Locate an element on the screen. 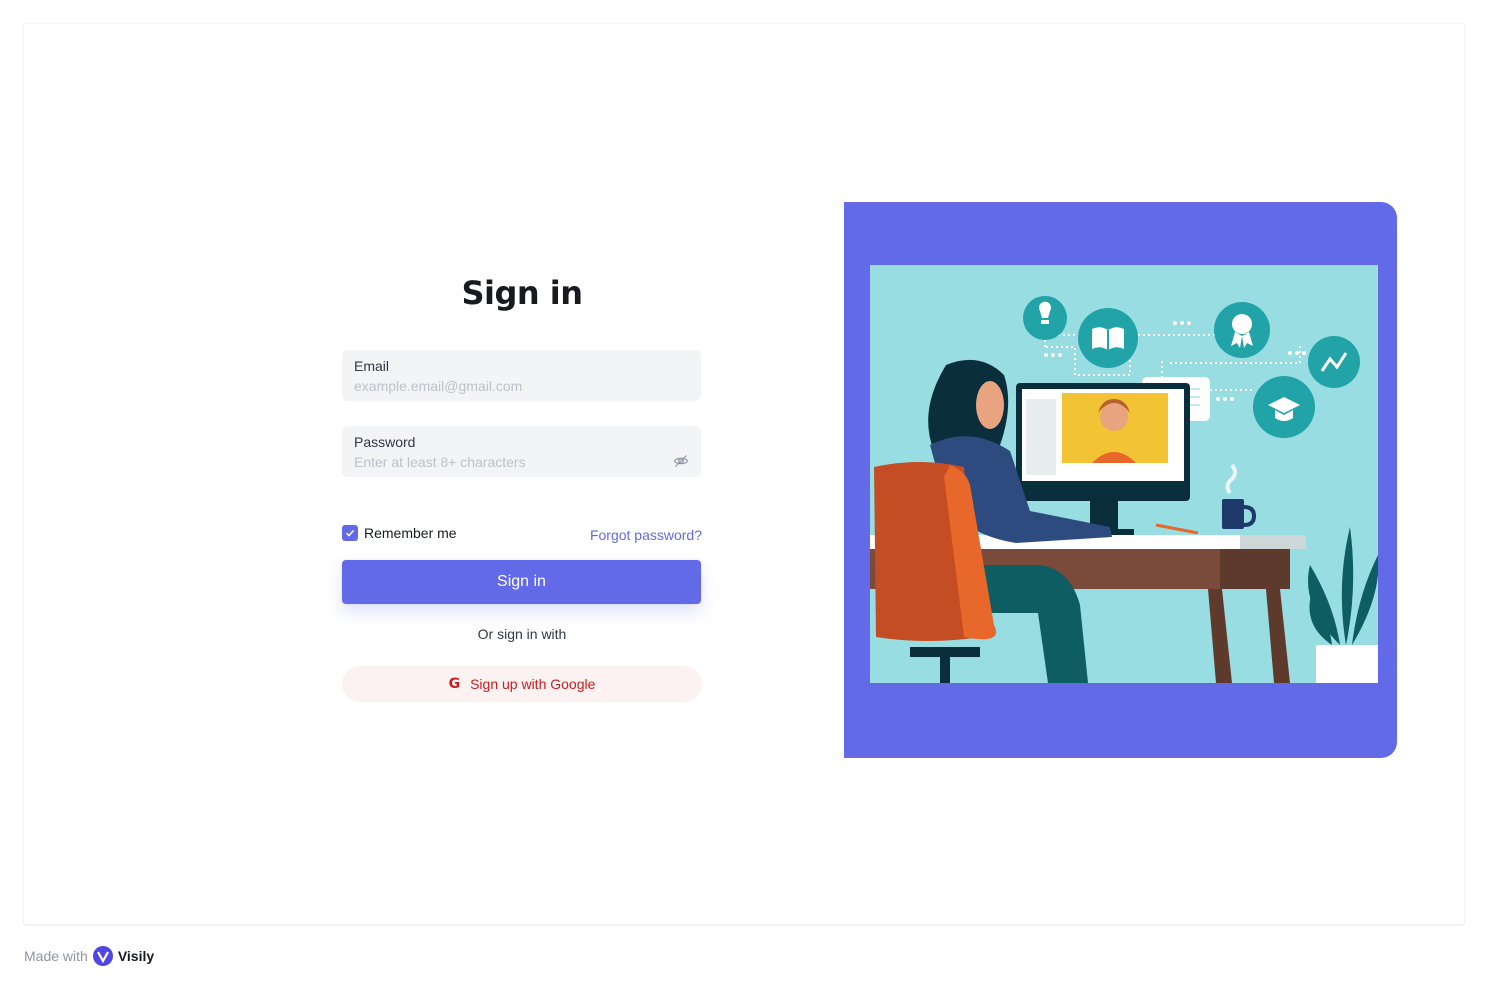 This screenshot has width=1488, height=988. made-with-text: Made with is located at coordinates (56, 956).